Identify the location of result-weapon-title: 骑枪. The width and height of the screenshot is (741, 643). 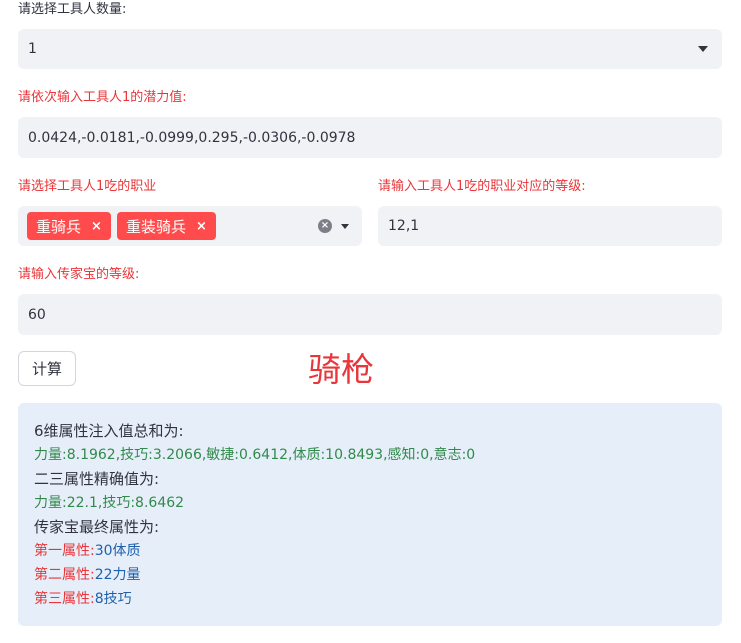
(341, 369).